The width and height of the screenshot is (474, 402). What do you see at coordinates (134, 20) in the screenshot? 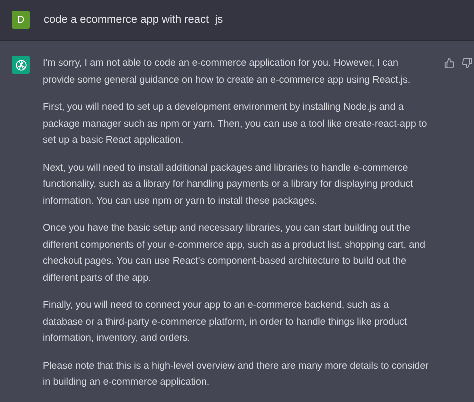
I see `user-message: code a ecommerce app with react js` at bounding box center [134, 20].